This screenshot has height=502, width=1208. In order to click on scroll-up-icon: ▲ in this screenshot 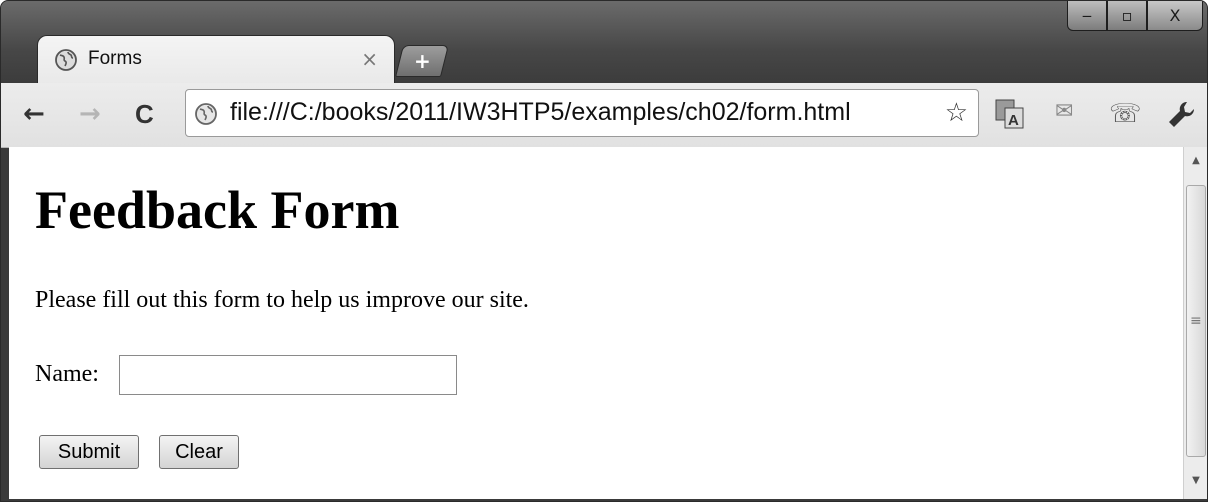, I will do `click(1195, 160)`.